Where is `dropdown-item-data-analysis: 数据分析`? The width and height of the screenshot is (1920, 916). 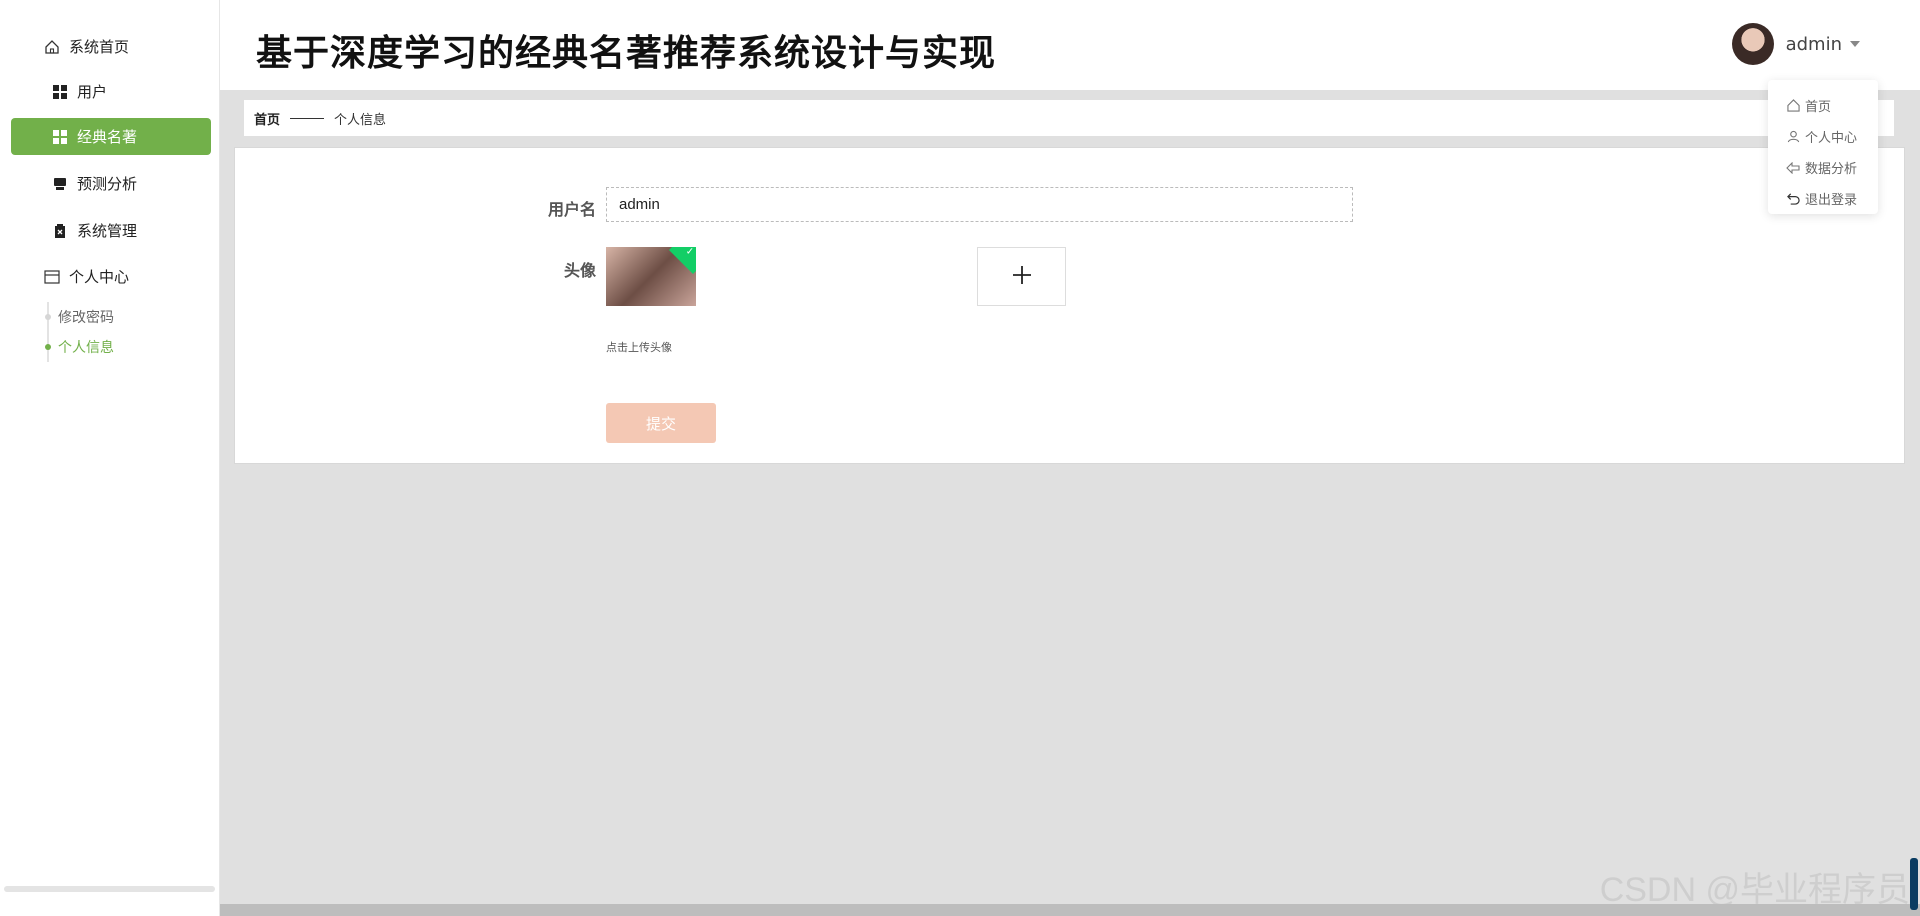 dropdown-item-data-analysis: 数据分析 is located at coordinates (1823, 167).